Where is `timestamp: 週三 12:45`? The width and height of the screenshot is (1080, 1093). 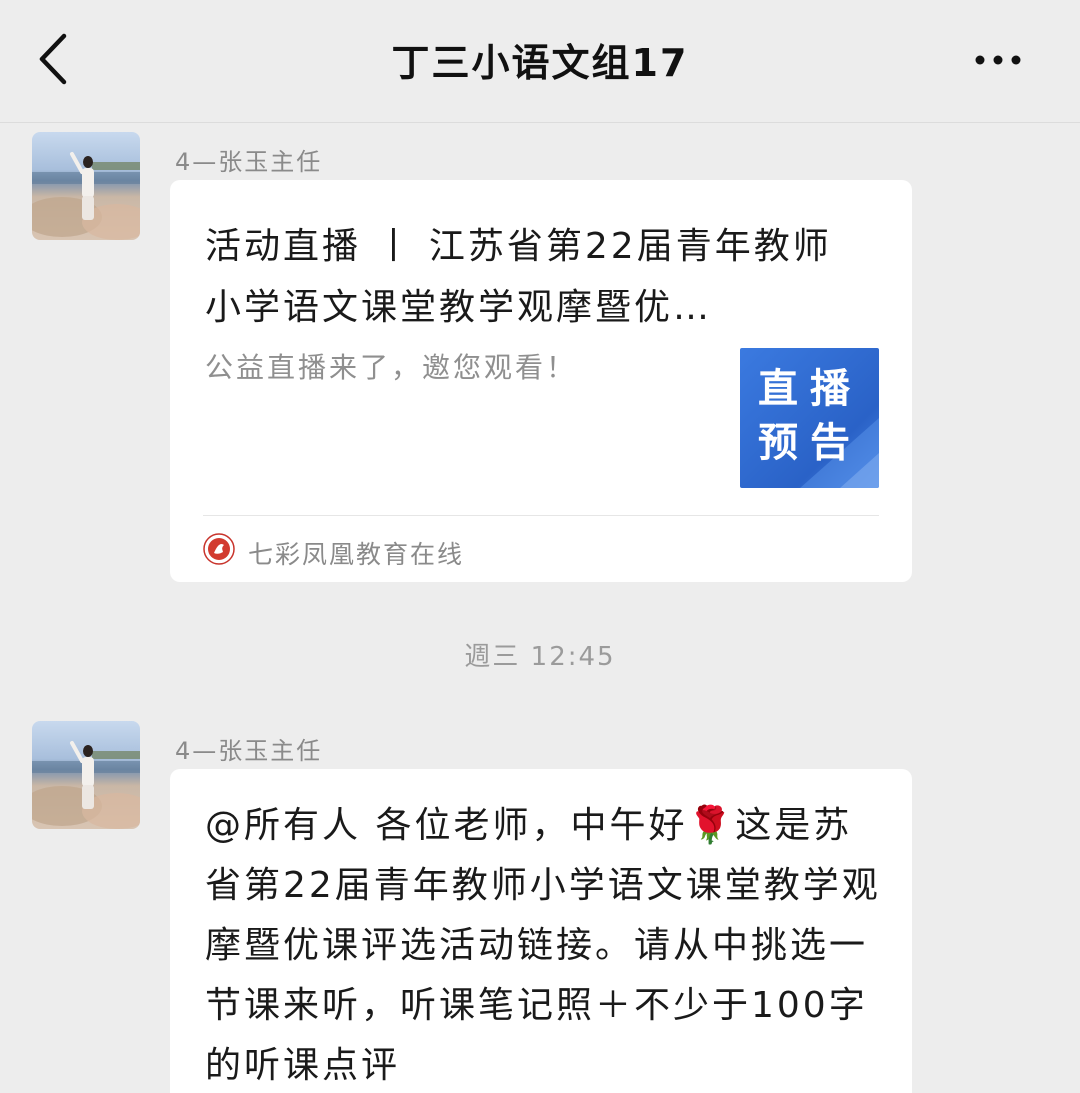
timestamp: 週三 12:45 is located at coordinates (540, 657).